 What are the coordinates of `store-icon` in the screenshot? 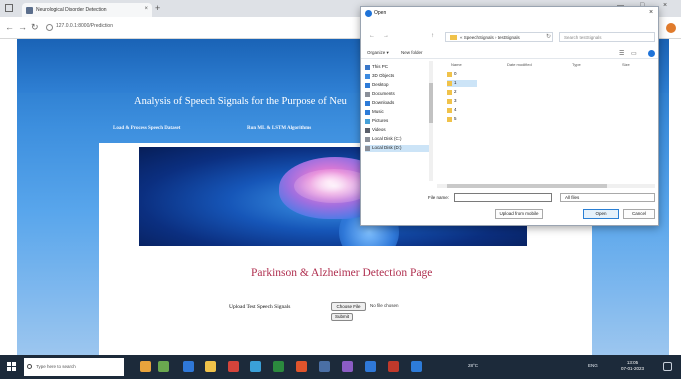 It's located at (233, 366).